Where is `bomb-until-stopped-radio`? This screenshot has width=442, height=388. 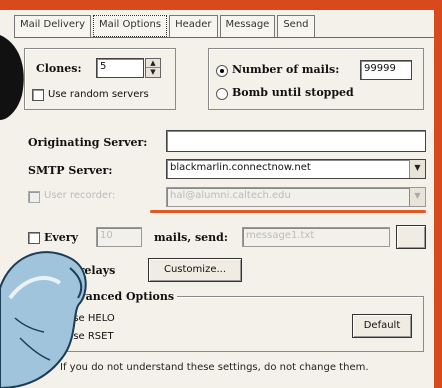 bomb-until-stopped-radio is located at coordinates (222, 94).